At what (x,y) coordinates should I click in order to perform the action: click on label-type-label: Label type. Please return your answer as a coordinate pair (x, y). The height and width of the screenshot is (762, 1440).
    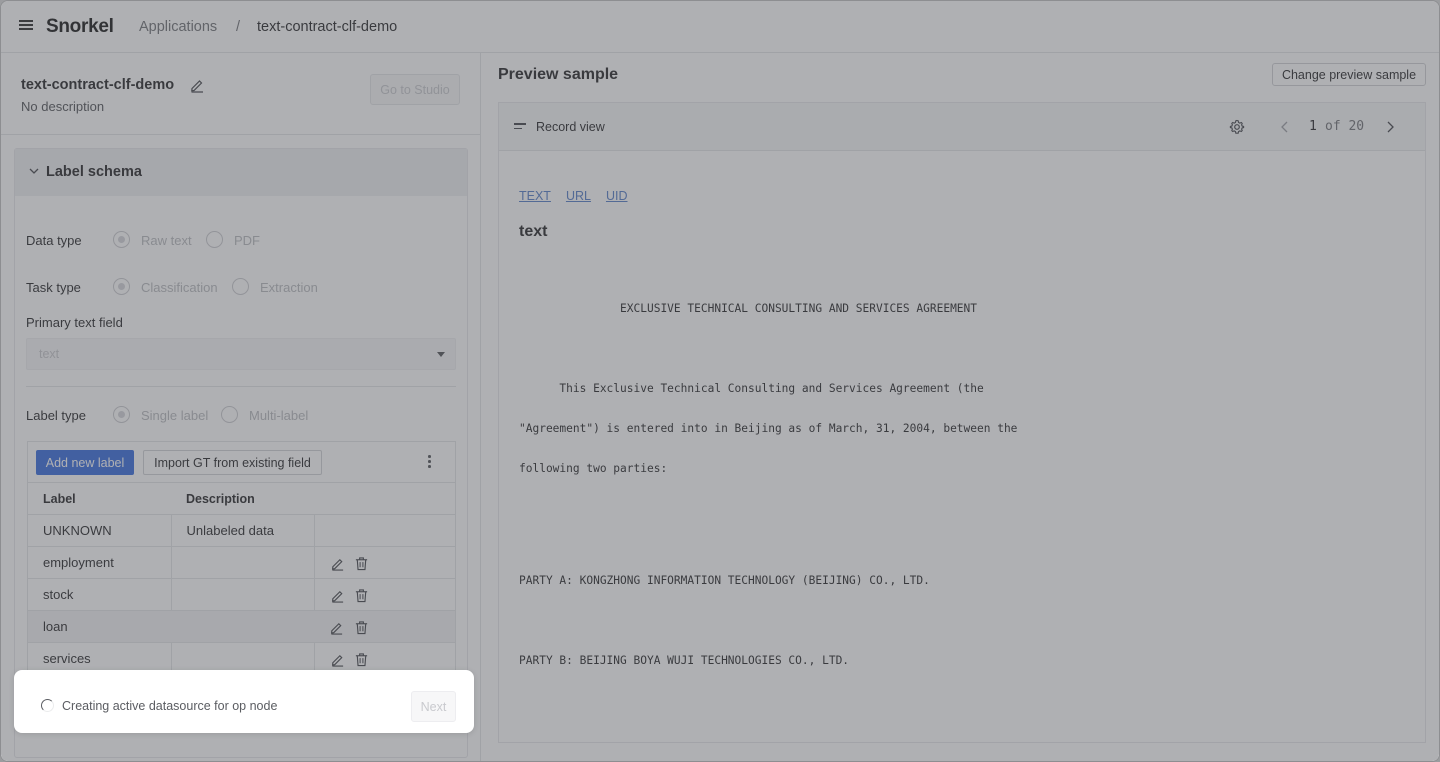
    Looking at the image, I should click on (56, 415).